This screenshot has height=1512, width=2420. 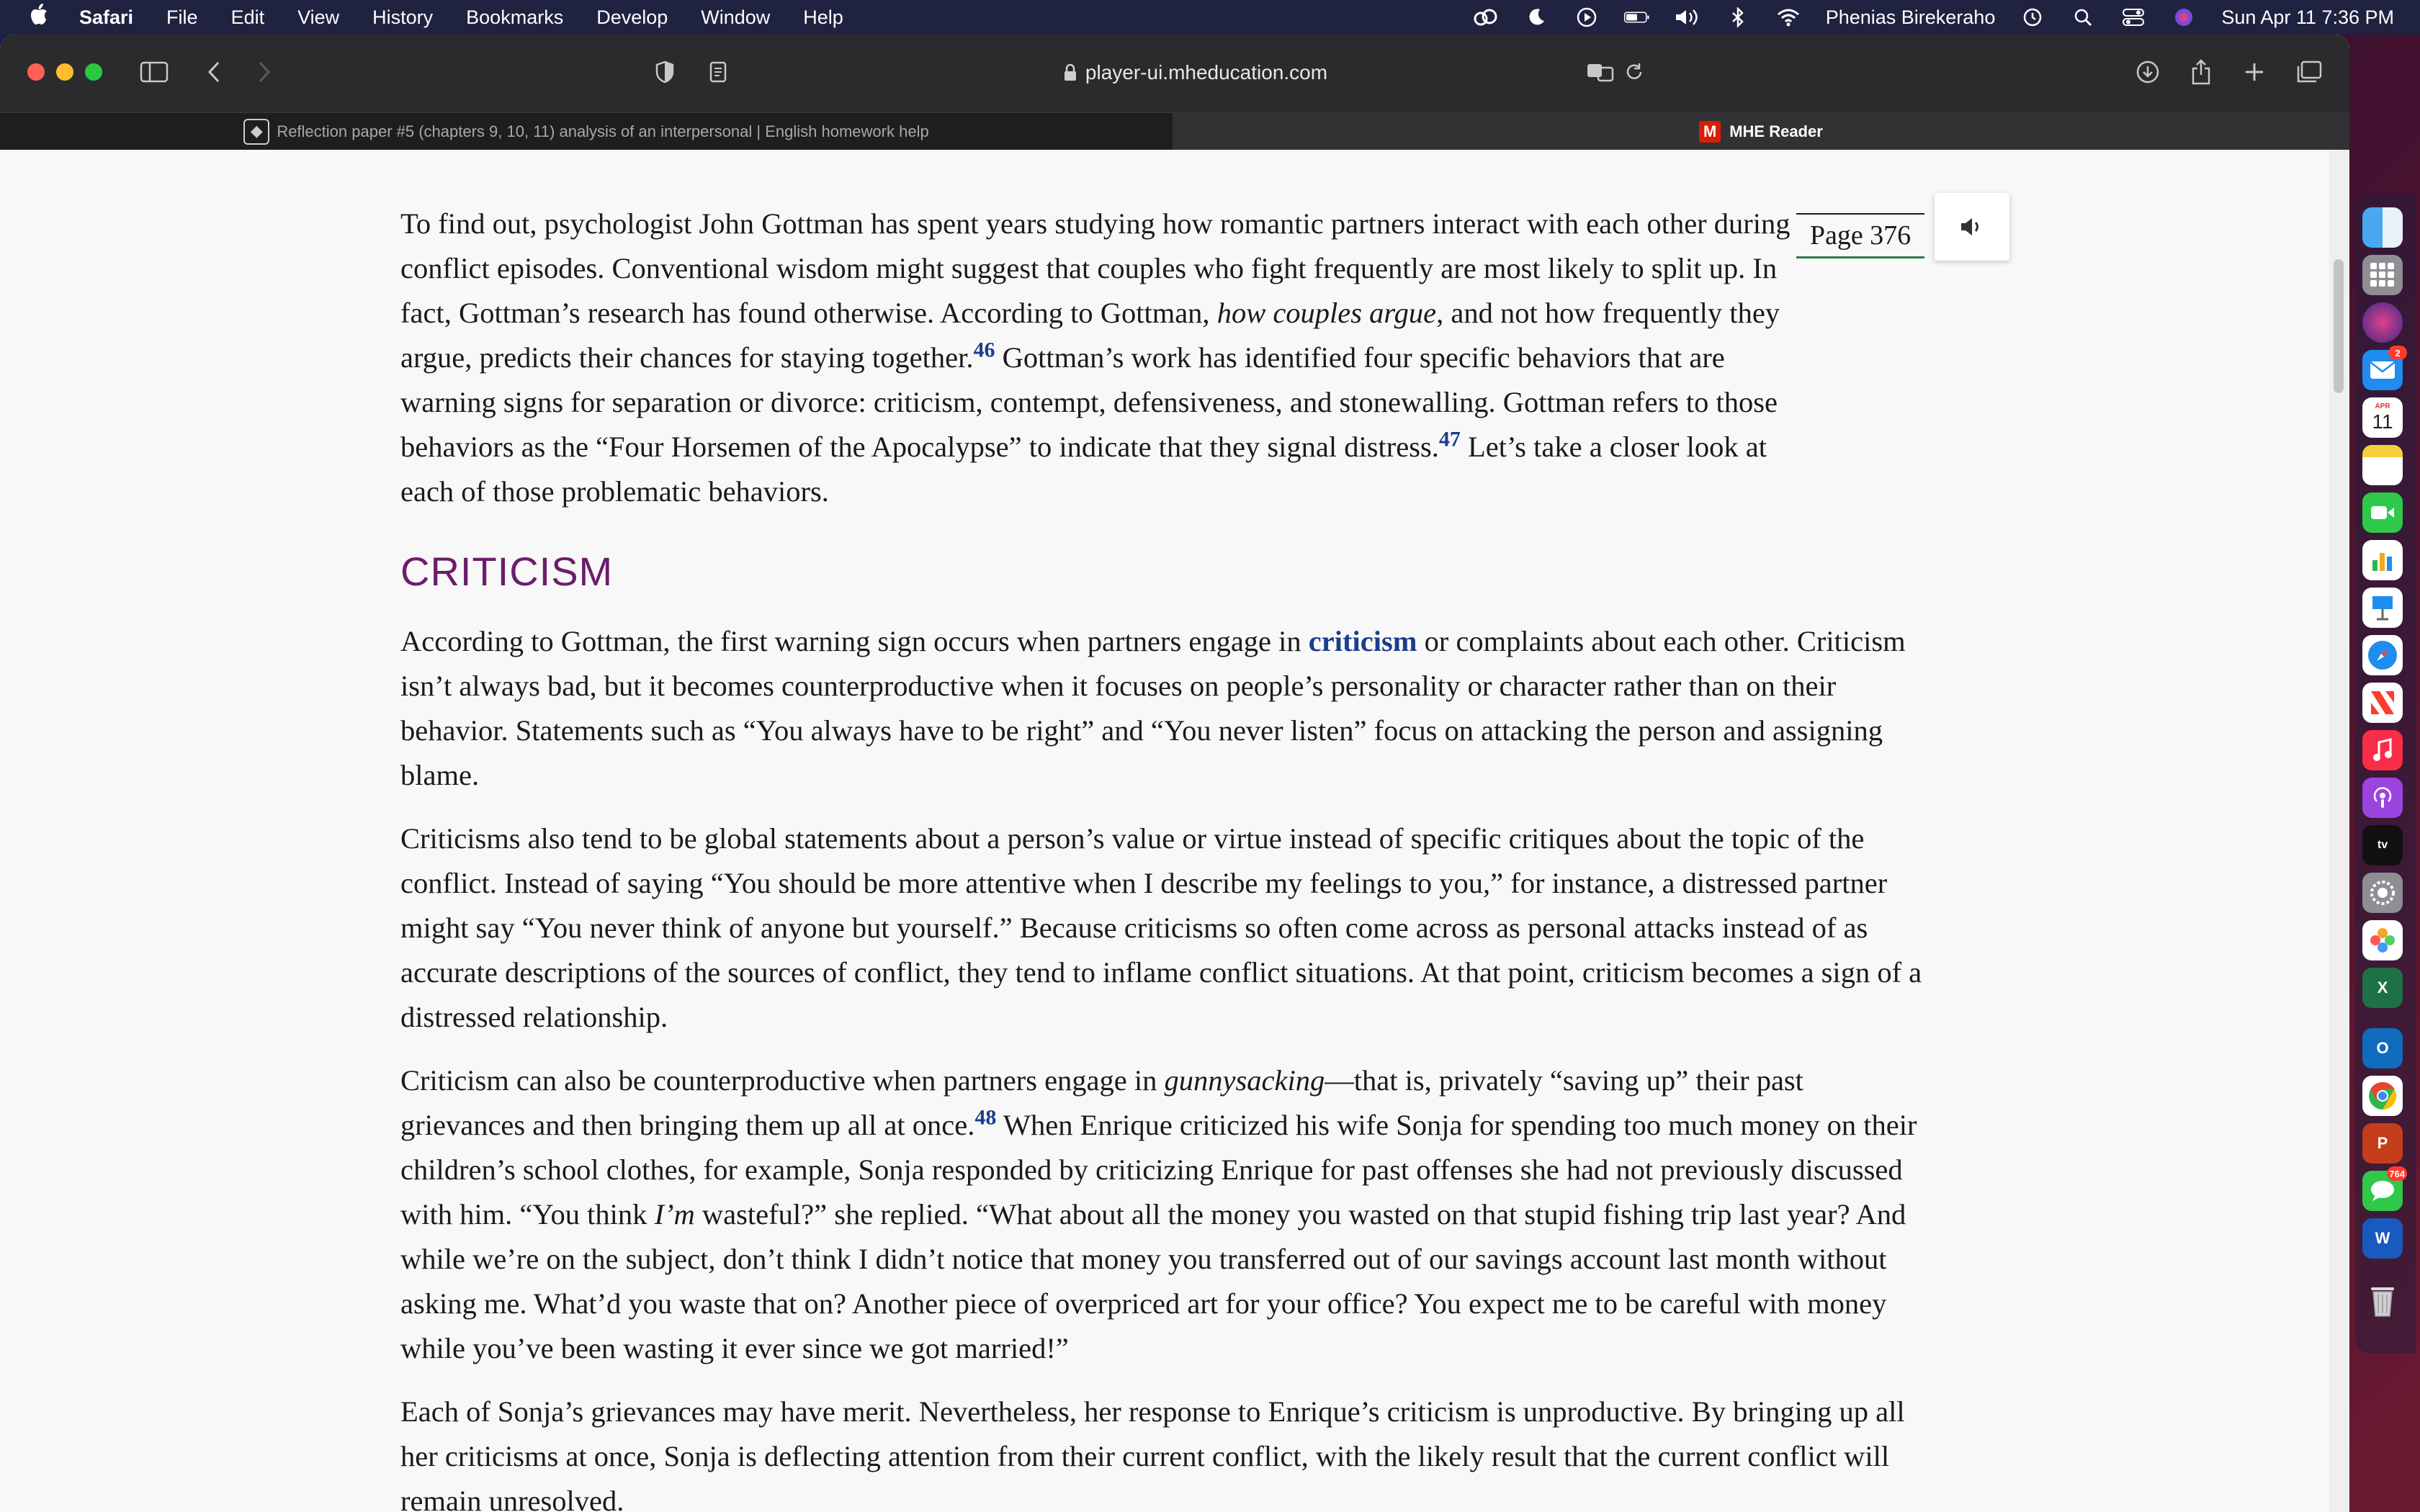 What do you see at coordinates (735, 17) in the screenshot?
I see `menu-window: Window` at bounding box center [735, 17].